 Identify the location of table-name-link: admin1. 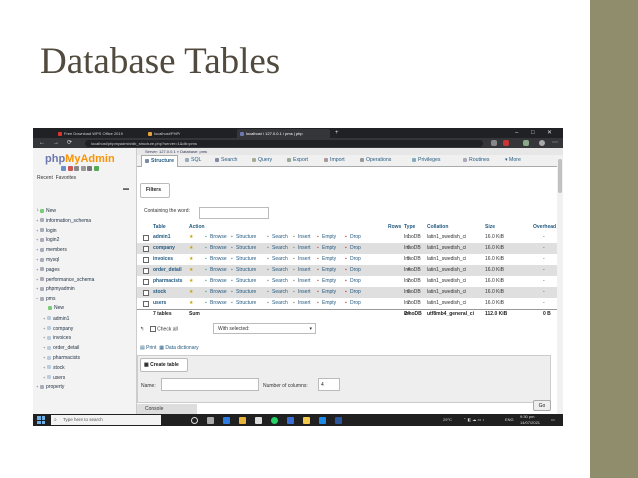
(162, 237).